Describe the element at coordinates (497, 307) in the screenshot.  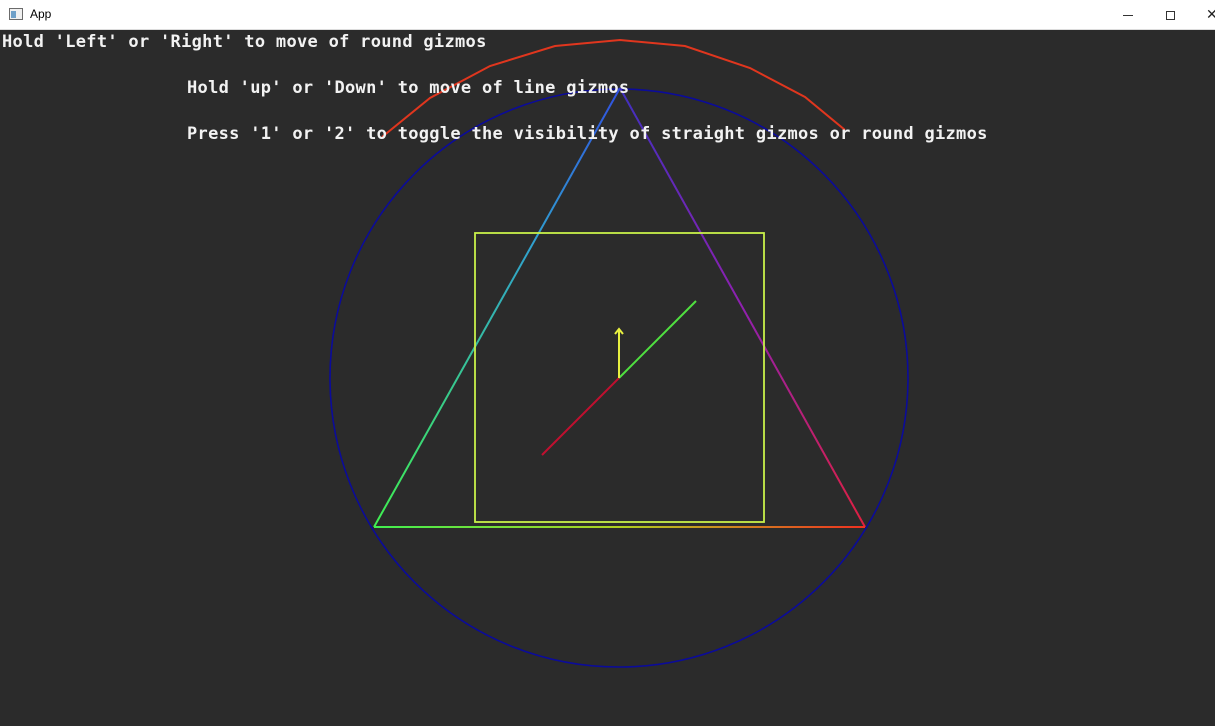
I see `triangle-left-edge` at that location.